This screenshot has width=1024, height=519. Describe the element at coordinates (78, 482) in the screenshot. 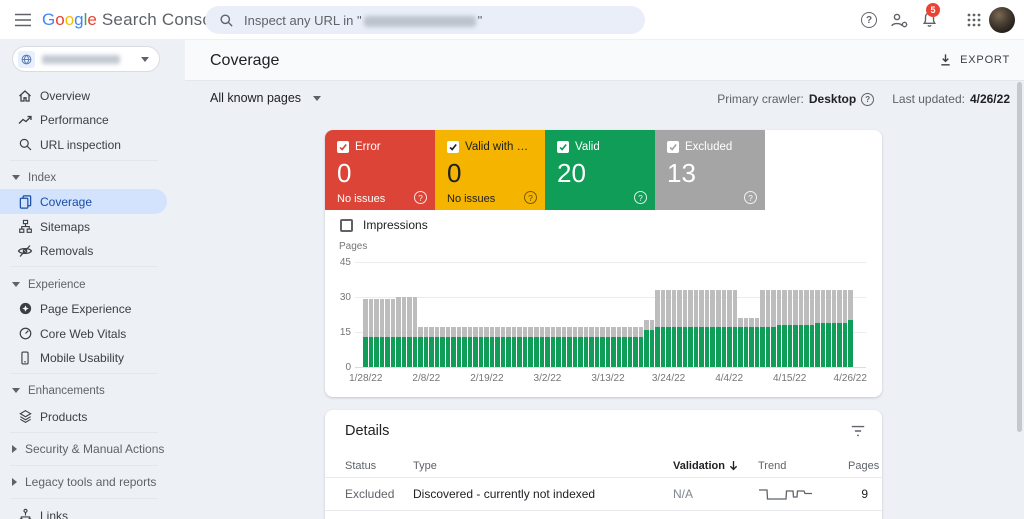

I see `sidebar-item-legacy-tools: Legacy tools and reports` at that location.